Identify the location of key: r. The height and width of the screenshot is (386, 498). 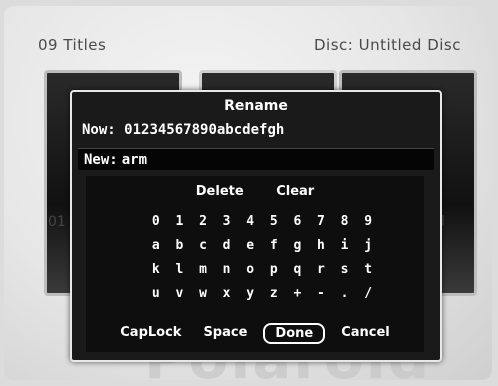
(321, 270).